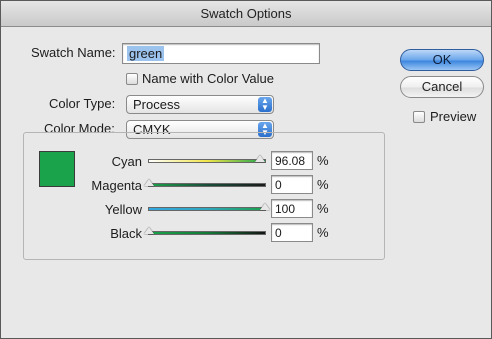 The width and height of the screenshot is (492, 339). I want to click on color-swatch-preview, so click(57, 169).